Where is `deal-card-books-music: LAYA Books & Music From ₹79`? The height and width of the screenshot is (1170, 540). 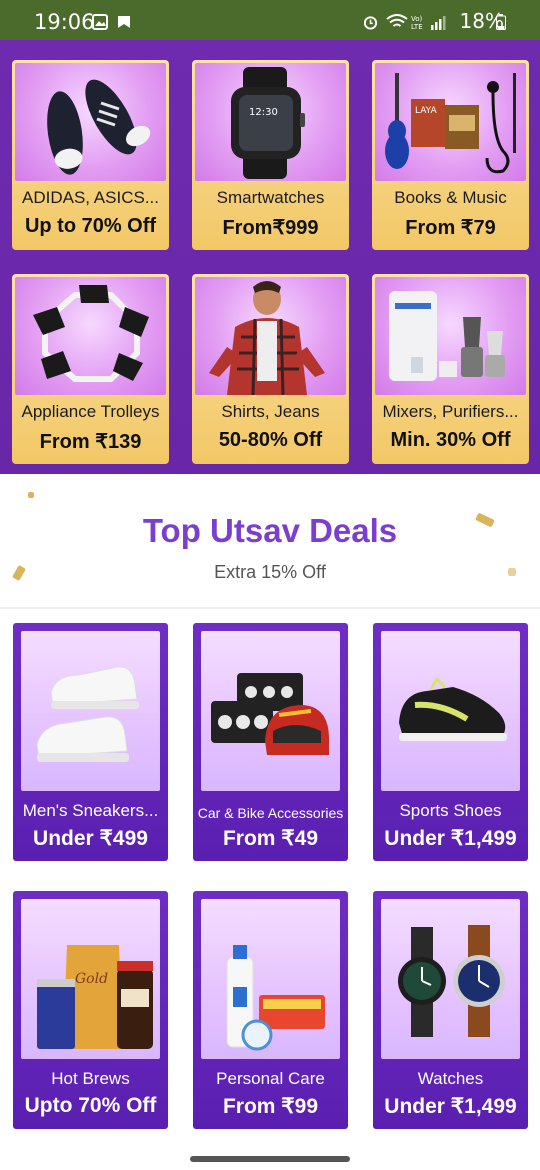
deal-card-books-music: LAYA Books & Music From ₹79 is located at coordinates (450, 155).